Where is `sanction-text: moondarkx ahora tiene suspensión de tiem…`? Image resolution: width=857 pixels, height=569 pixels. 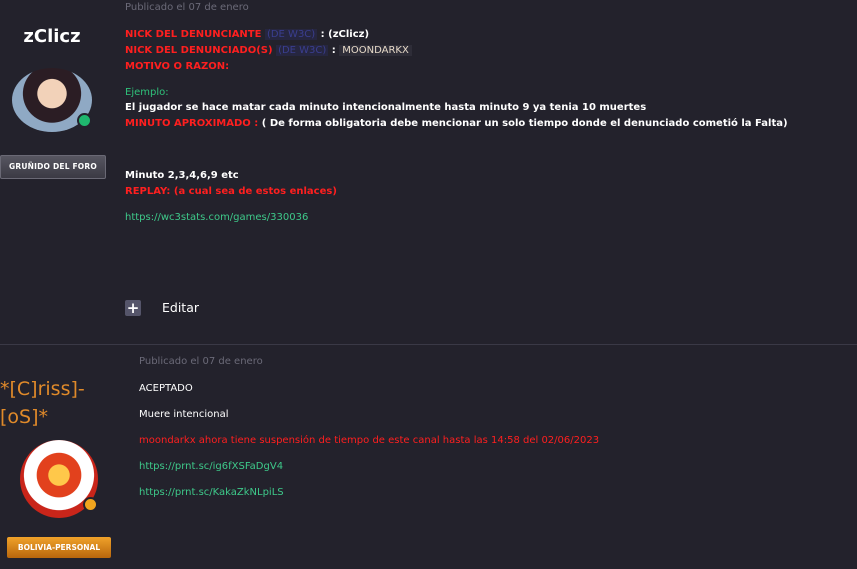 sanction-text: moondarkx ahora tiene suspensión de tiem… is located at coordinates (369, 440).